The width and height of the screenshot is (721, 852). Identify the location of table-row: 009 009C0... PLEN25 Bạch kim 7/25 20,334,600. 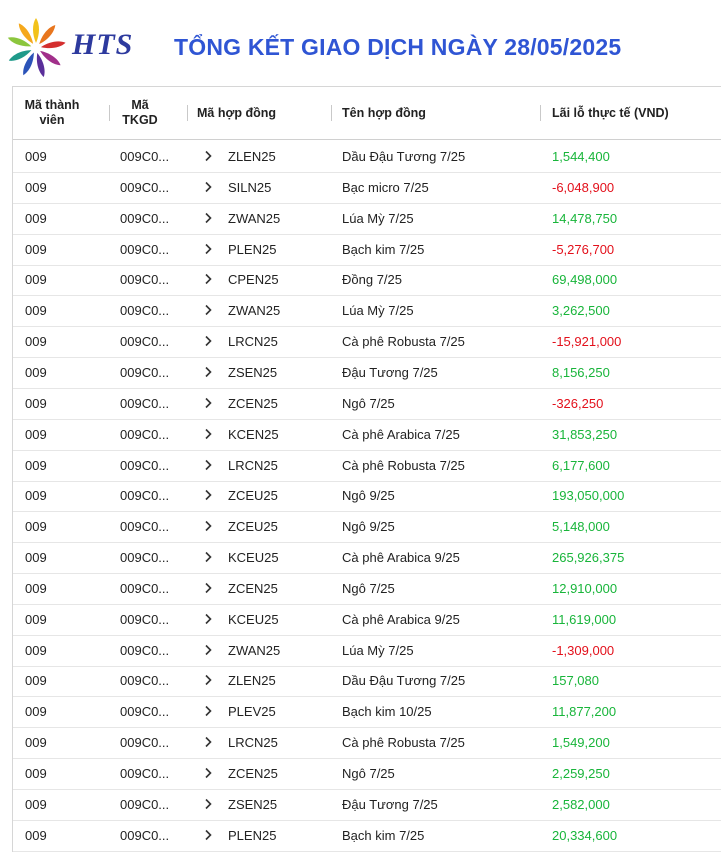
(367, 836).